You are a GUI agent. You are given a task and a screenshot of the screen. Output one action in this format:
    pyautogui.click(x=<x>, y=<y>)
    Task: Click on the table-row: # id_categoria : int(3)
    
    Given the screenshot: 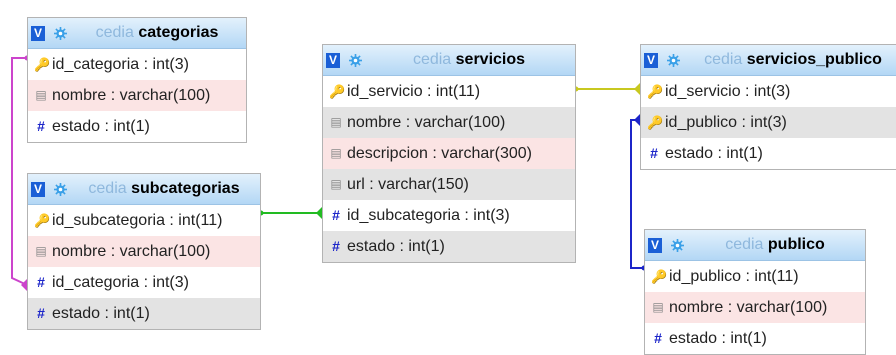 What is the action you would take?
    pyautogui.click(x=144, y=282)
    